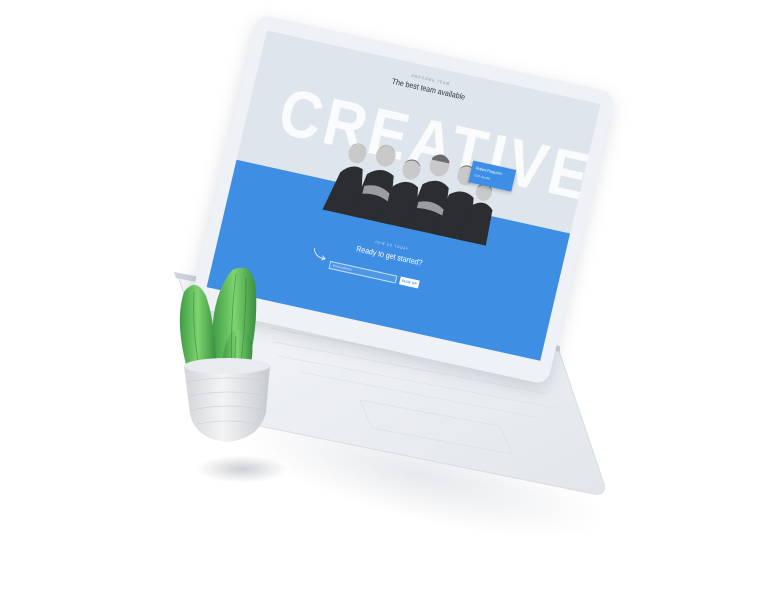  I want to click on callout-role: CEO, founder, so click(482, 177).